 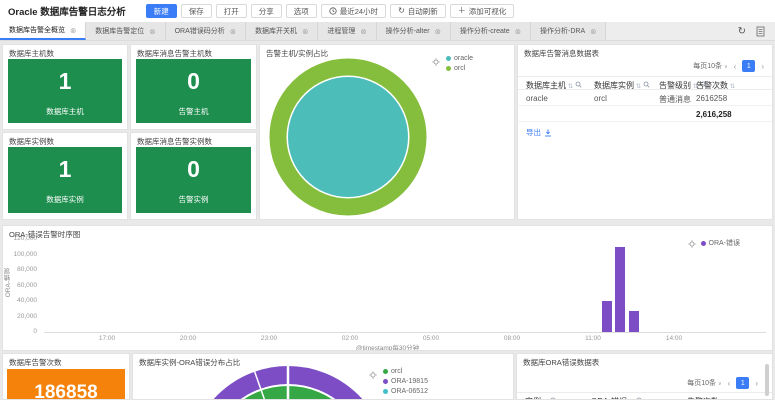 I want to click on x-tick-label: 05:00, so click(x=431, y=338).